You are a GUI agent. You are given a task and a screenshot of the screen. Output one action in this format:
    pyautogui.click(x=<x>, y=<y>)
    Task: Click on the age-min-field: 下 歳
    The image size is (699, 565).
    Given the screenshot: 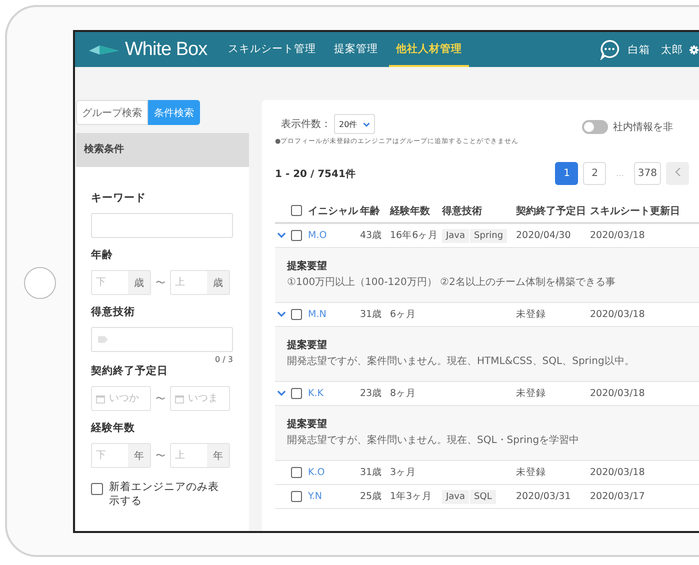 What is the action you would take?
    pyautogui.click(x=121, y=282)
    